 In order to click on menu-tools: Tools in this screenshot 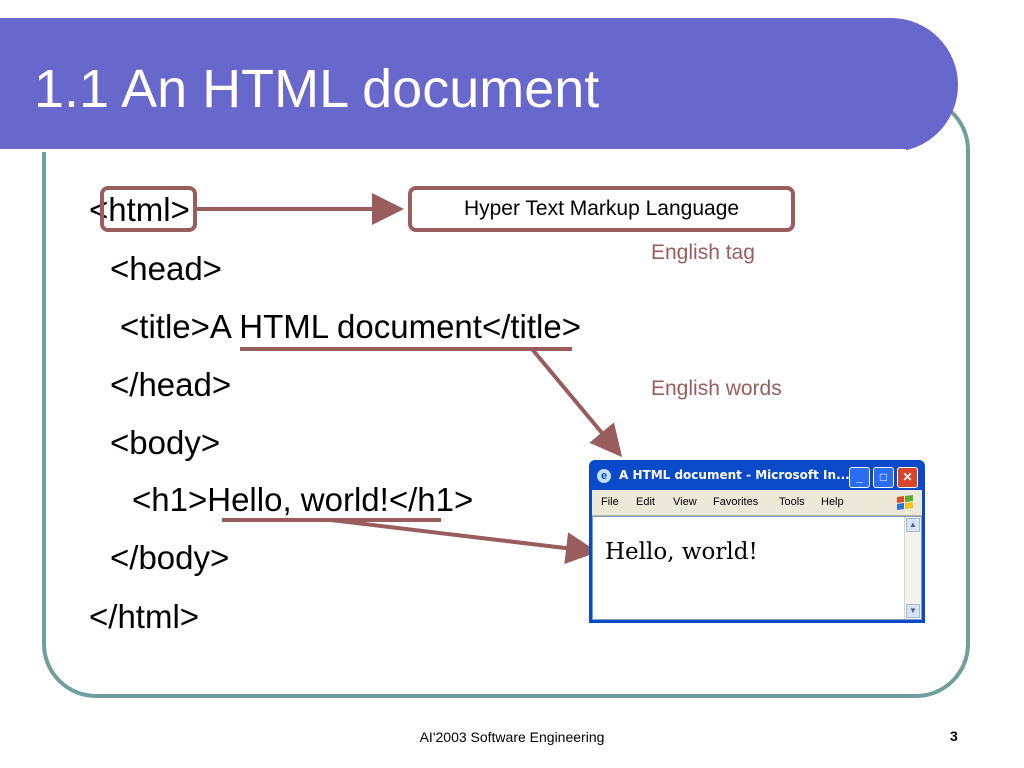, I will do `click(792, 502)`.